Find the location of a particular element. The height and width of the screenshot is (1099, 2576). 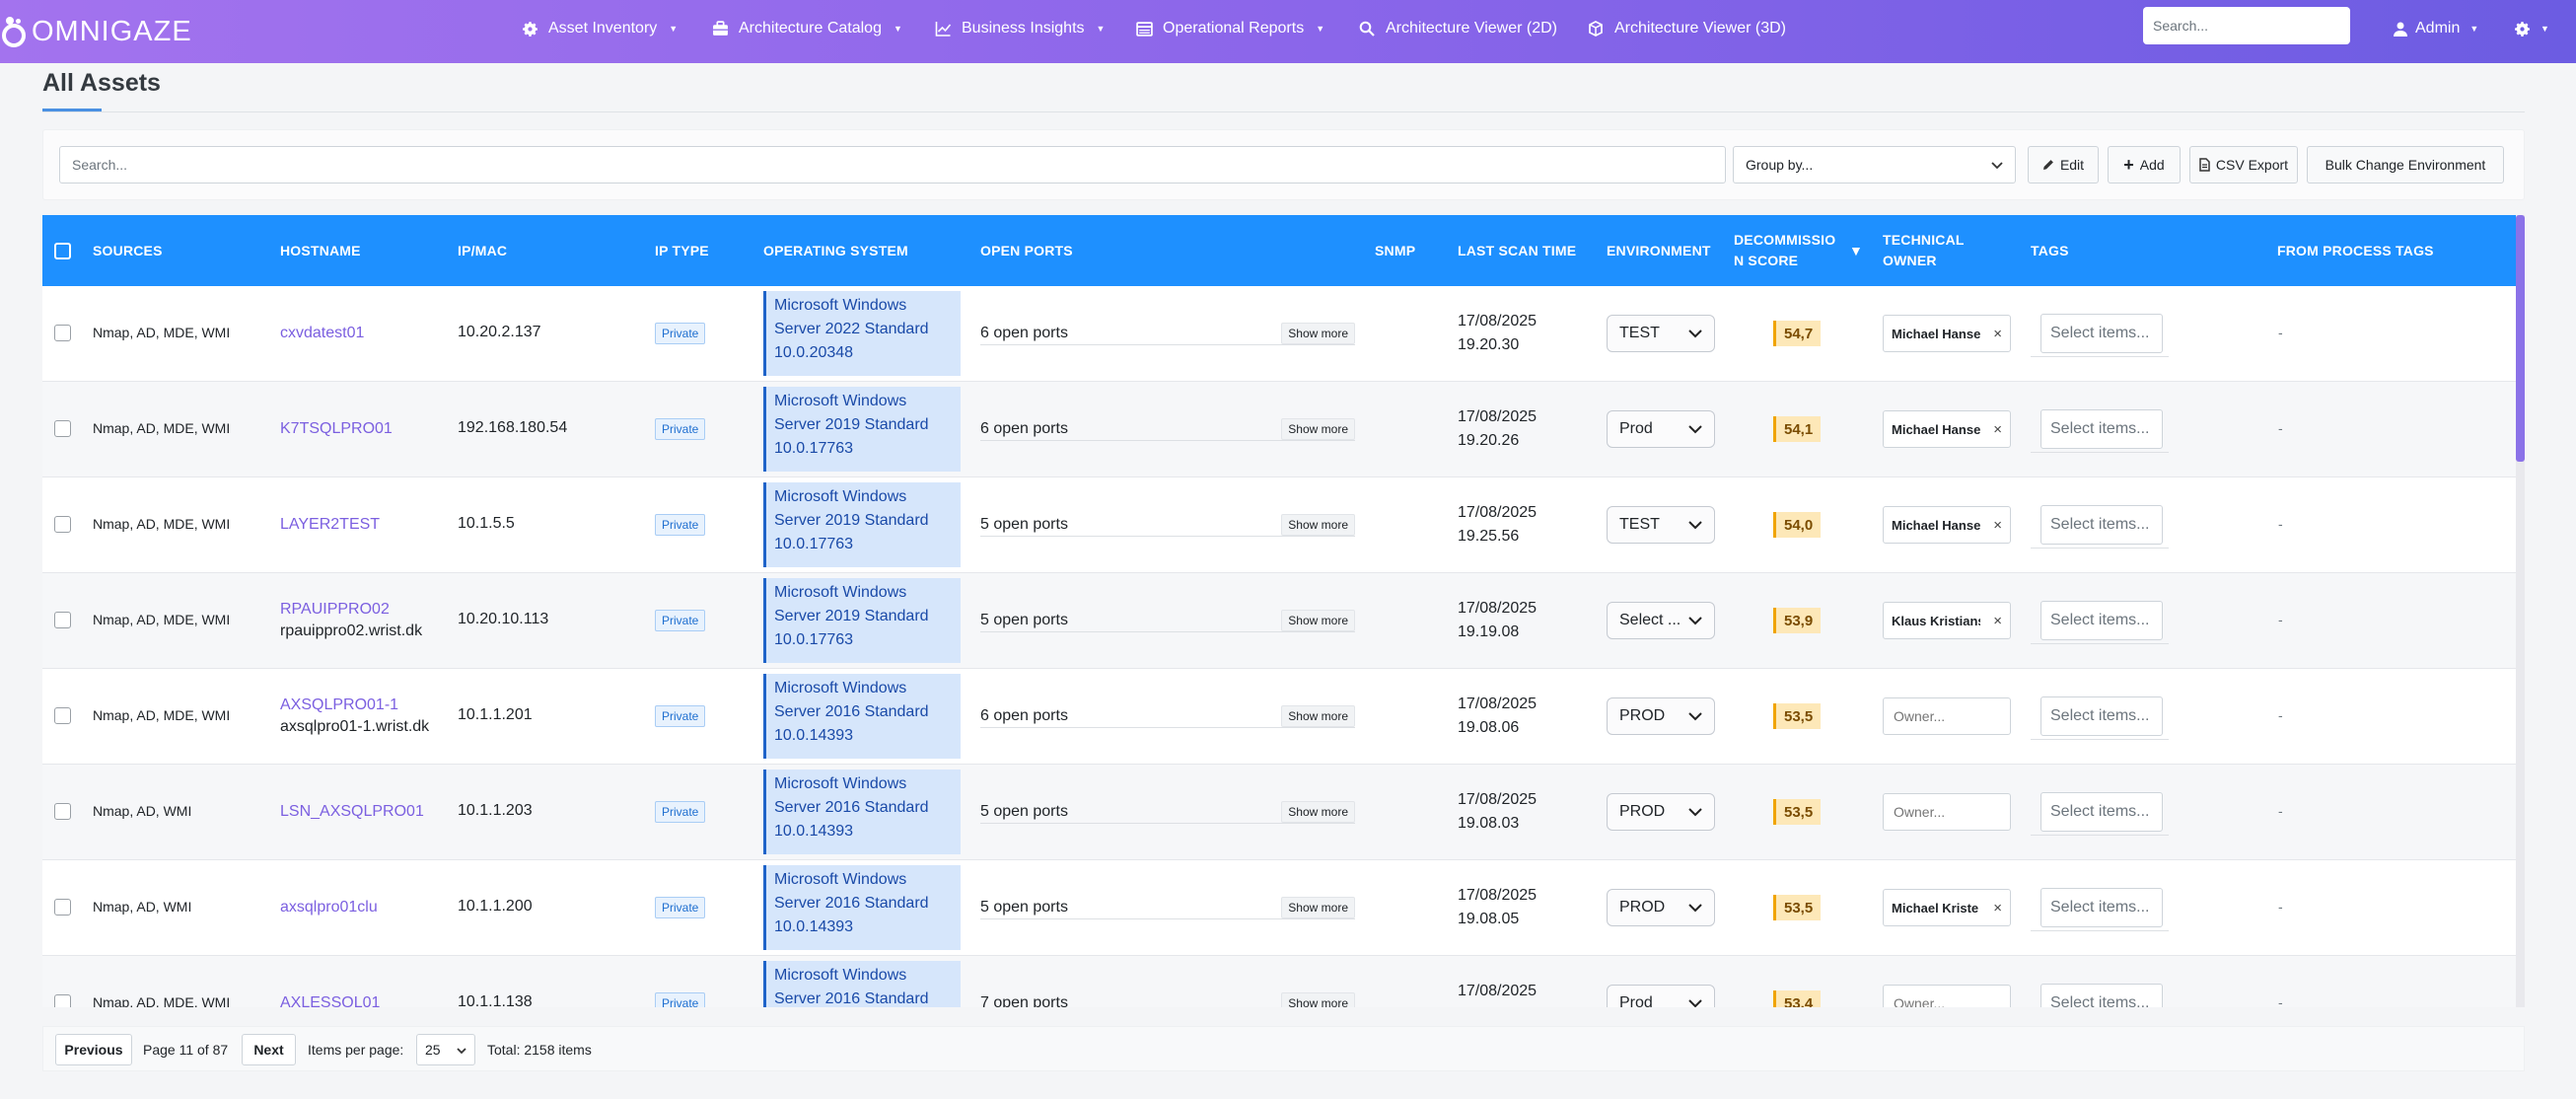

os-cell: Microsoft Windows Server 2016 Standard is located at coordinates (862, 984).